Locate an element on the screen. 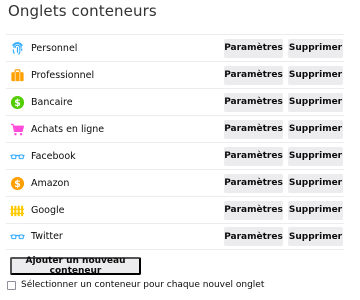 The image size is (360, 300). settings-button-twitter: Paramètres is located at coordinates (253, 236).